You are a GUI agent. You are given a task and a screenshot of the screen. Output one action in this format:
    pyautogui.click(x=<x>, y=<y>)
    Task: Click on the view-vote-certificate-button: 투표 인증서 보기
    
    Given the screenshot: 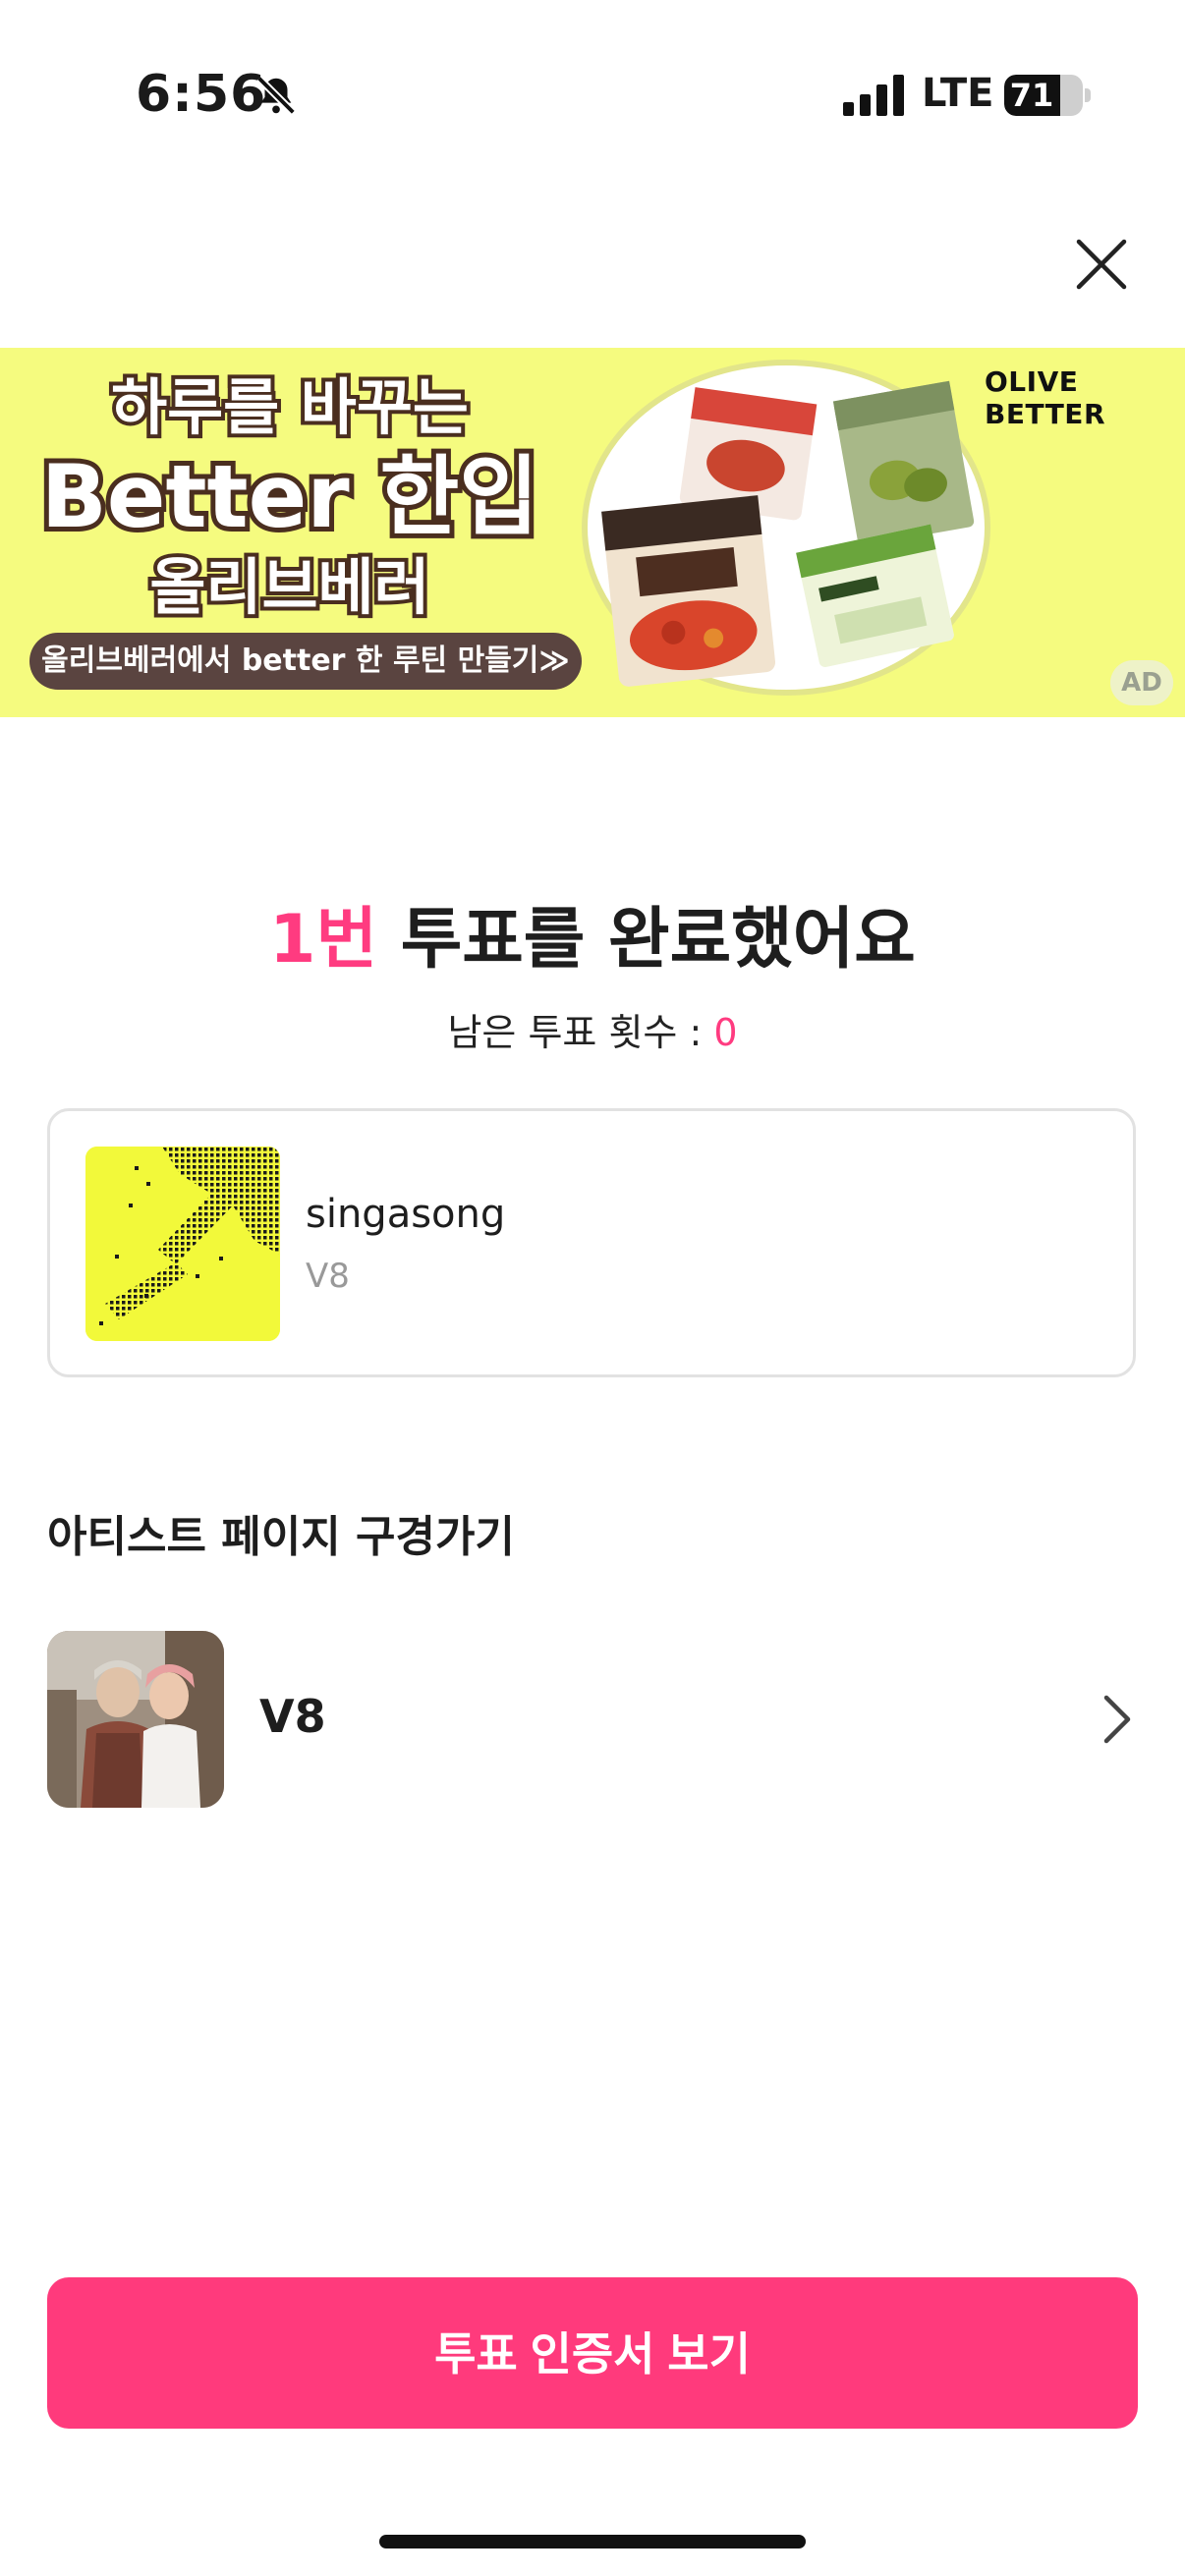 What is the action you would take?
    pyautogui.click(x=592, y=2353)
    